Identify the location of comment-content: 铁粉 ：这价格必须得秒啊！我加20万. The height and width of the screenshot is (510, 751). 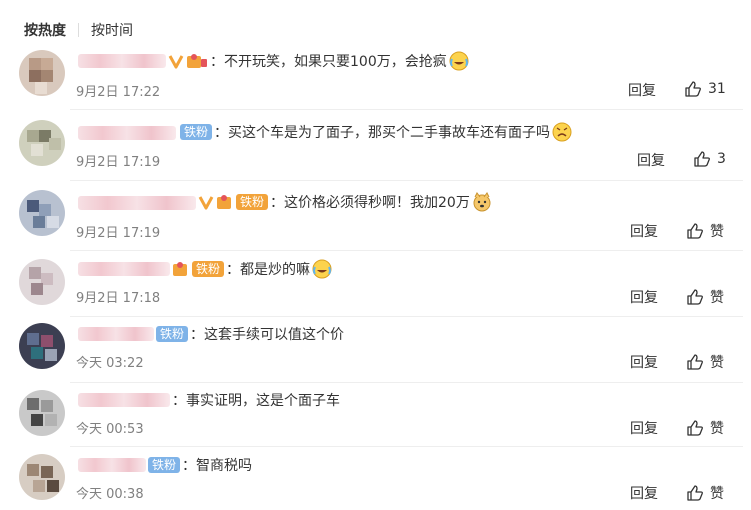
(345, 202).